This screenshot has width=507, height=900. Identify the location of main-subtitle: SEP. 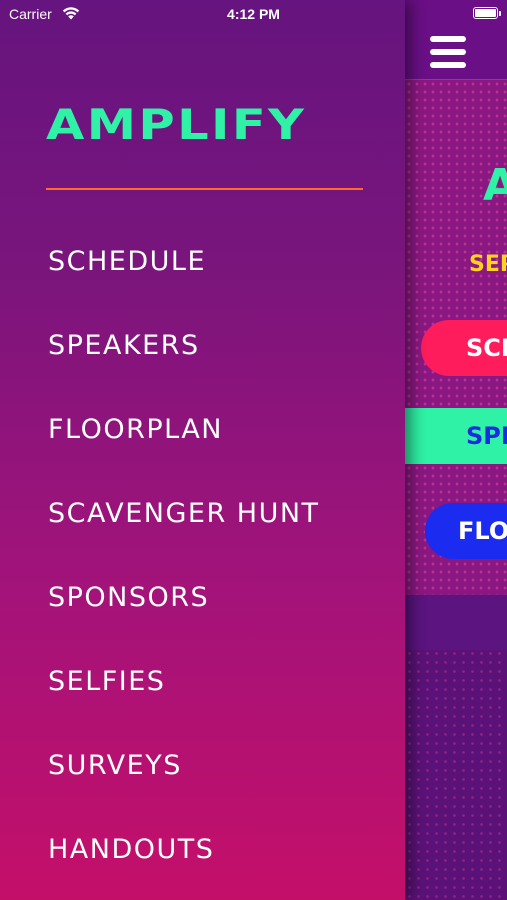
(488, 264).